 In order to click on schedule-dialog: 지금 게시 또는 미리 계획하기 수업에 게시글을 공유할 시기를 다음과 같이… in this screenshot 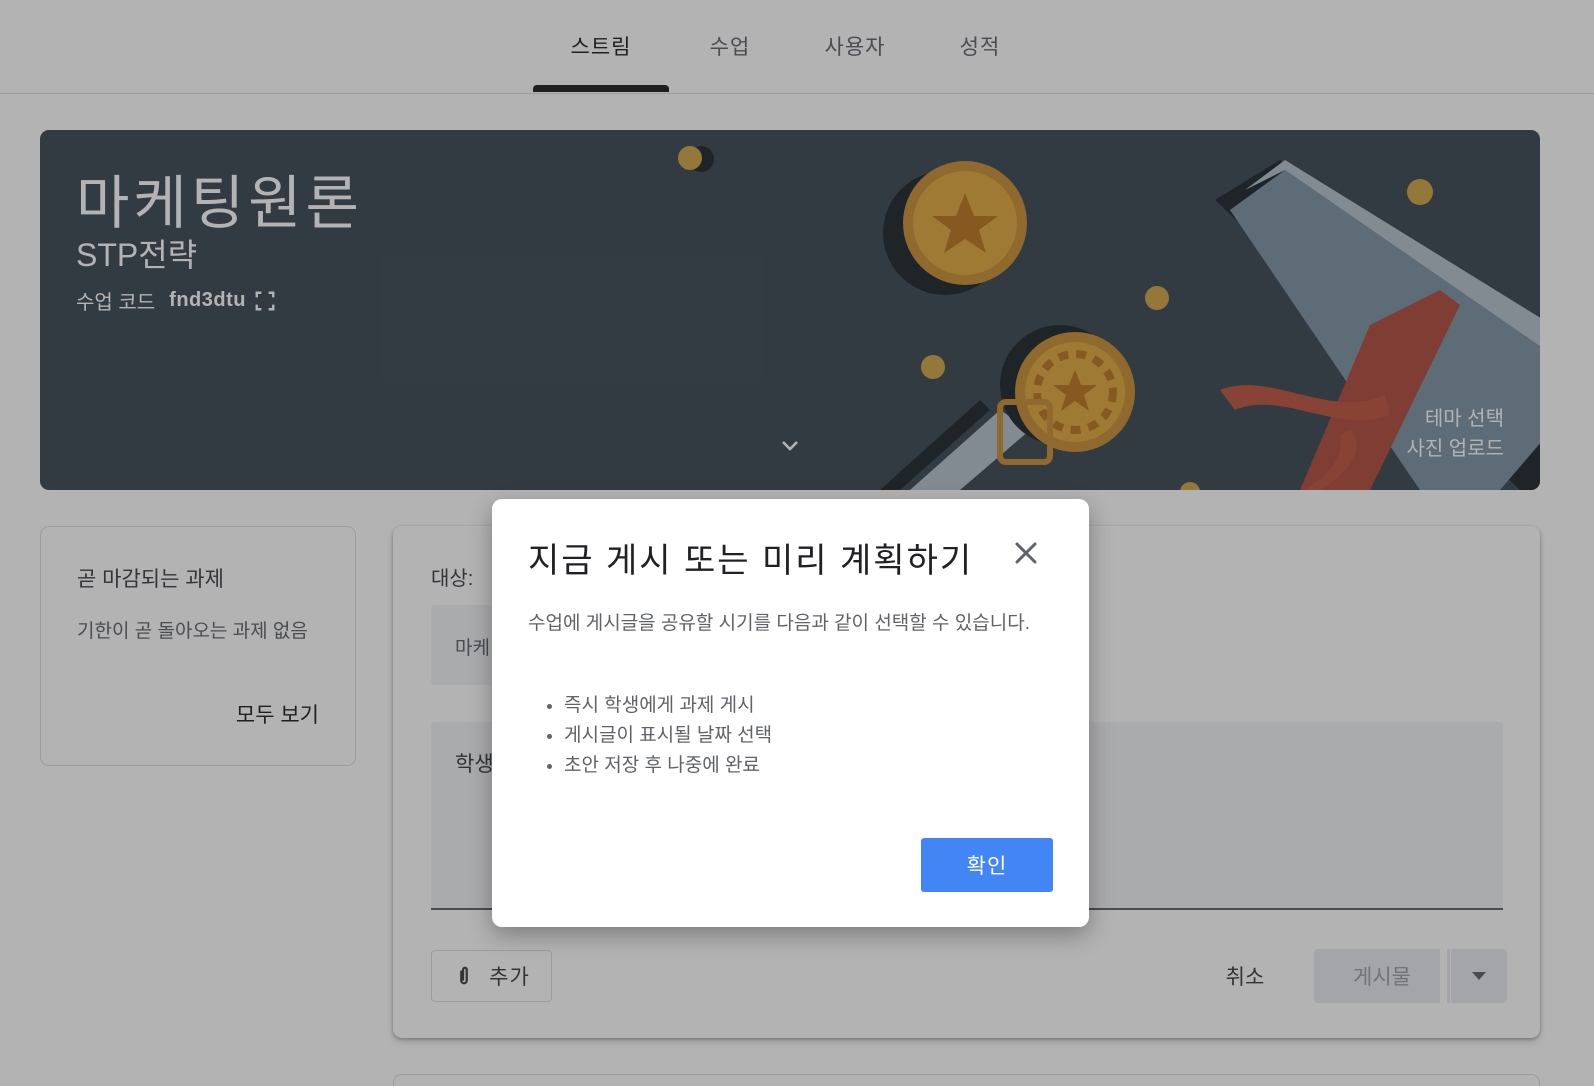, I will do `click(790, 713)`.